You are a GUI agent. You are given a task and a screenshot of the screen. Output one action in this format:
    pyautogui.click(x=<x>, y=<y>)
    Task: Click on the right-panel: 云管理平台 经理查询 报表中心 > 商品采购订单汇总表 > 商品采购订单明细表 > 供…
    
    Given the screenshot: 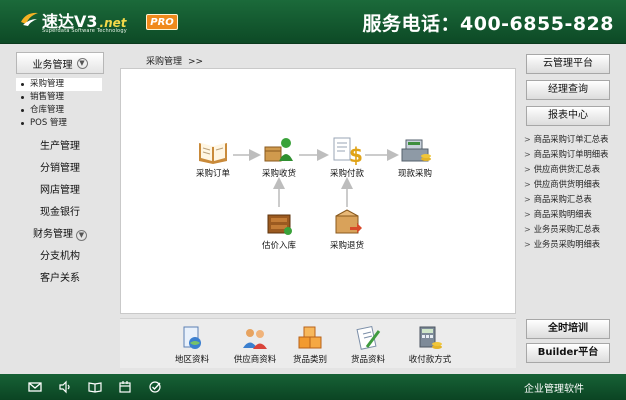 What is the action you would take?
    pyautogui.click(x=569, y=153)
    